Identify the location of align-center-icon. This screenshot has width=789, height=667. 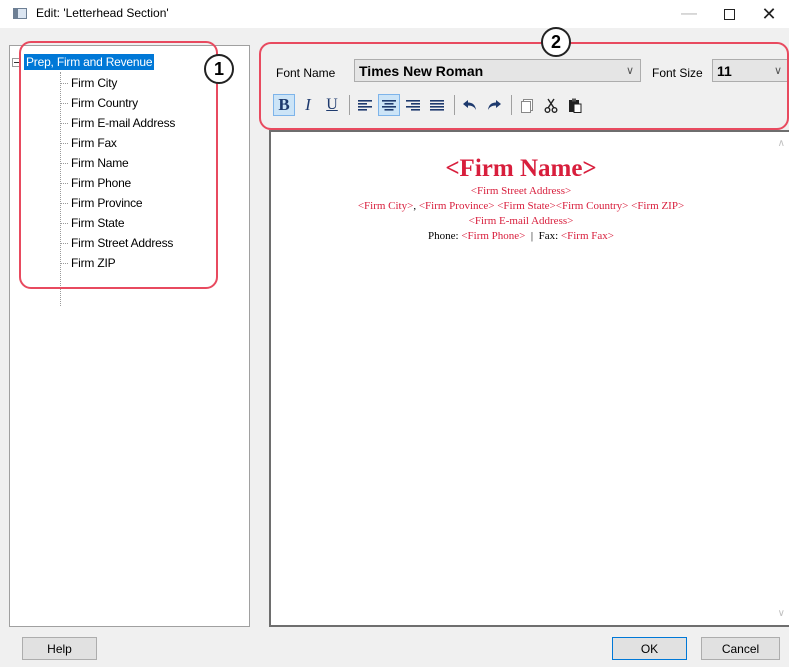
(389, 105).